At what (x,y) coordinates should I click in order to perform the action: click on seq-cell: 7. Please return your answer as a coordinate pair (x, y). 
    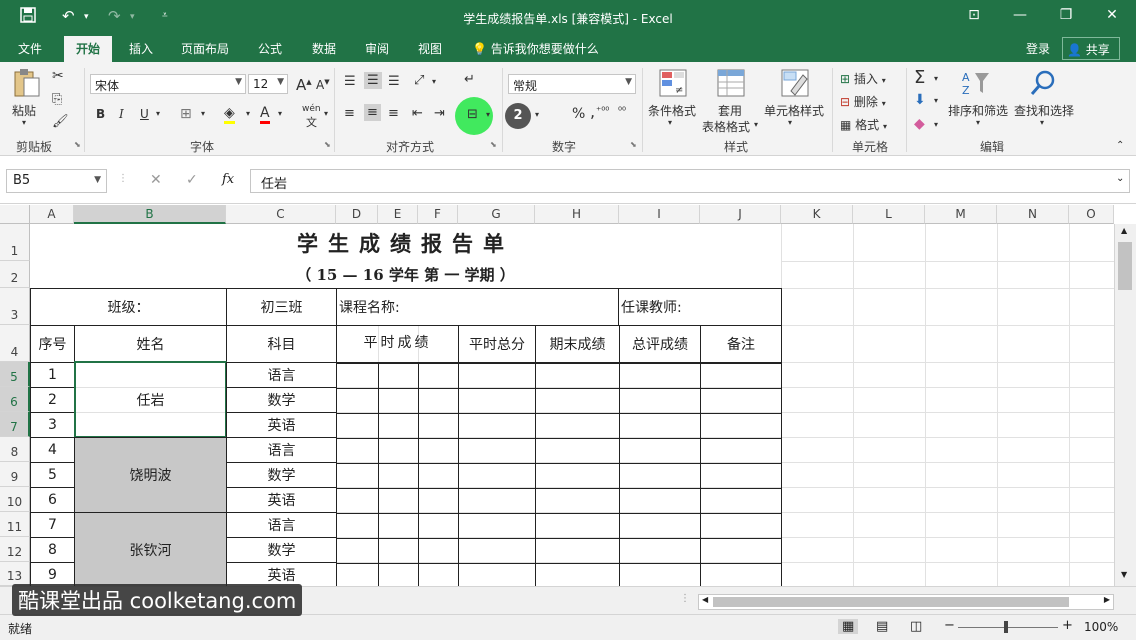
    Looking at the image, I should click on (52, 525).